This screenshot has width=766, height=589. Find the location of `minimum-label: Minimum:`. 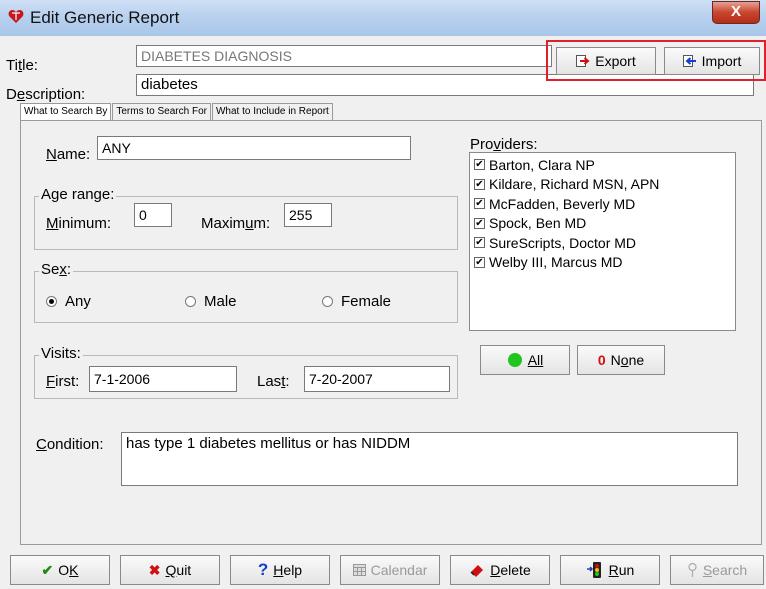

minimum-label: Minimum: is located at coordinates (79, 223).